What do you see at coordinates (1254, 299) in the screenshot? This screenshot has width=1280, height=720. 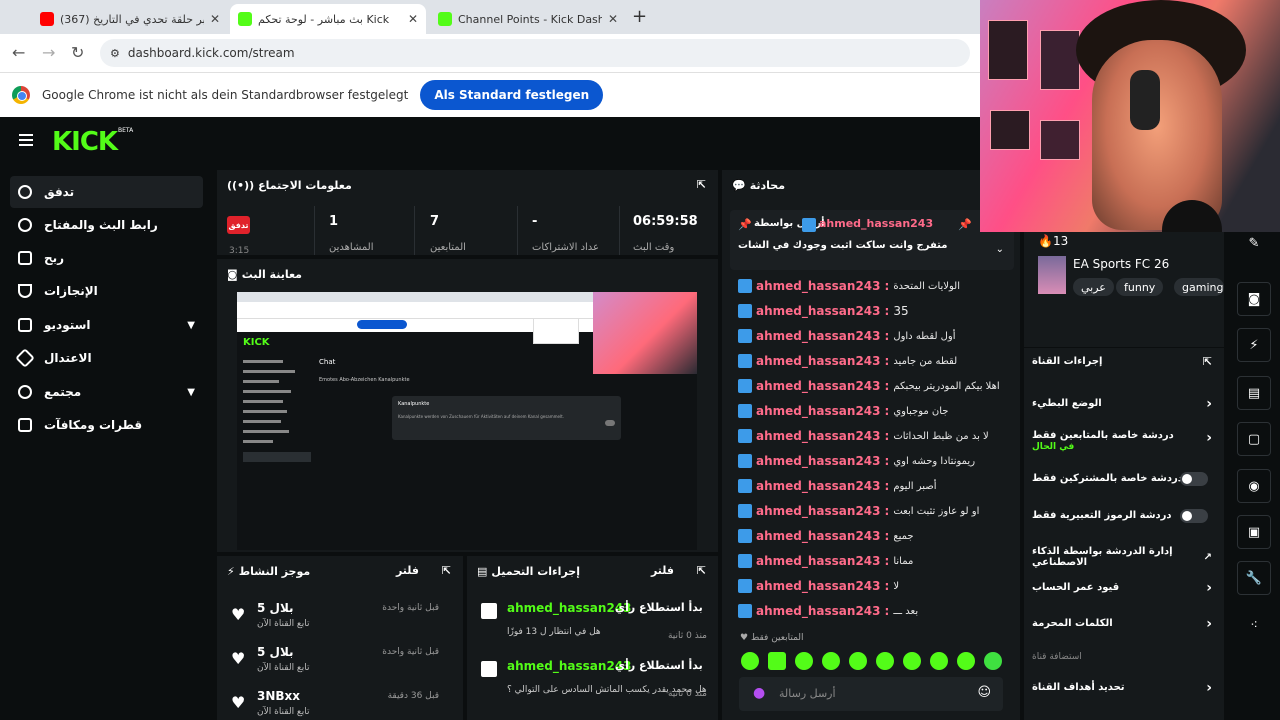 I see `camera-icon: ◙` at bounding box center [1254, 299].